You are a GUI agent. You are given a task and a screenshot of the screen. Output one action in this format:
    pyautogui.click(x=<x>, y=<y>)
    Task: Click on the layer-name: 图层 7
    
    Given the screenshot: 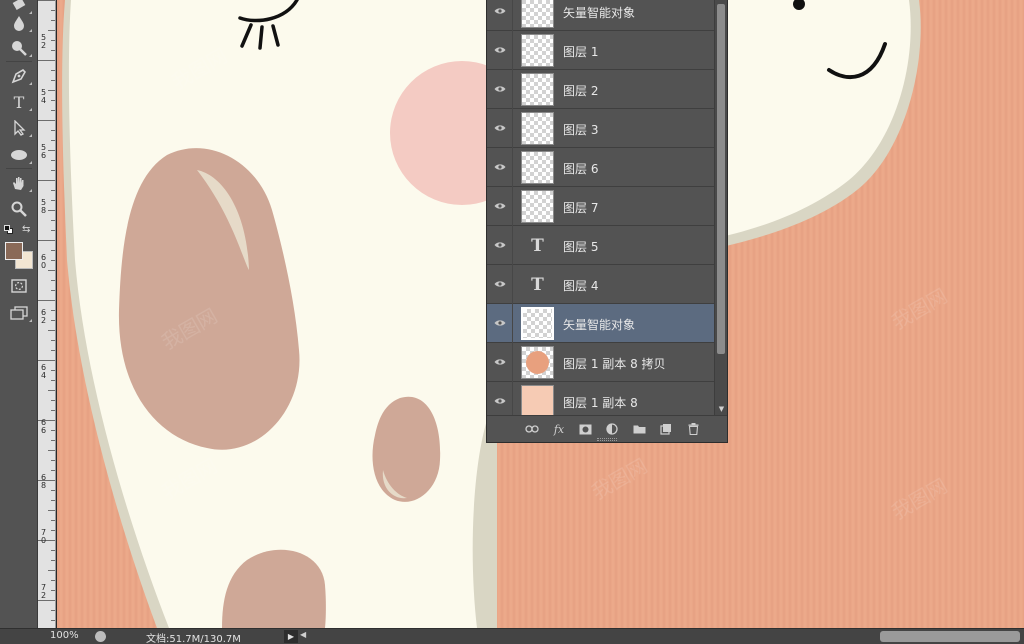 What is the action you would take?
    pyautogui.click(x=580, y=207)
    